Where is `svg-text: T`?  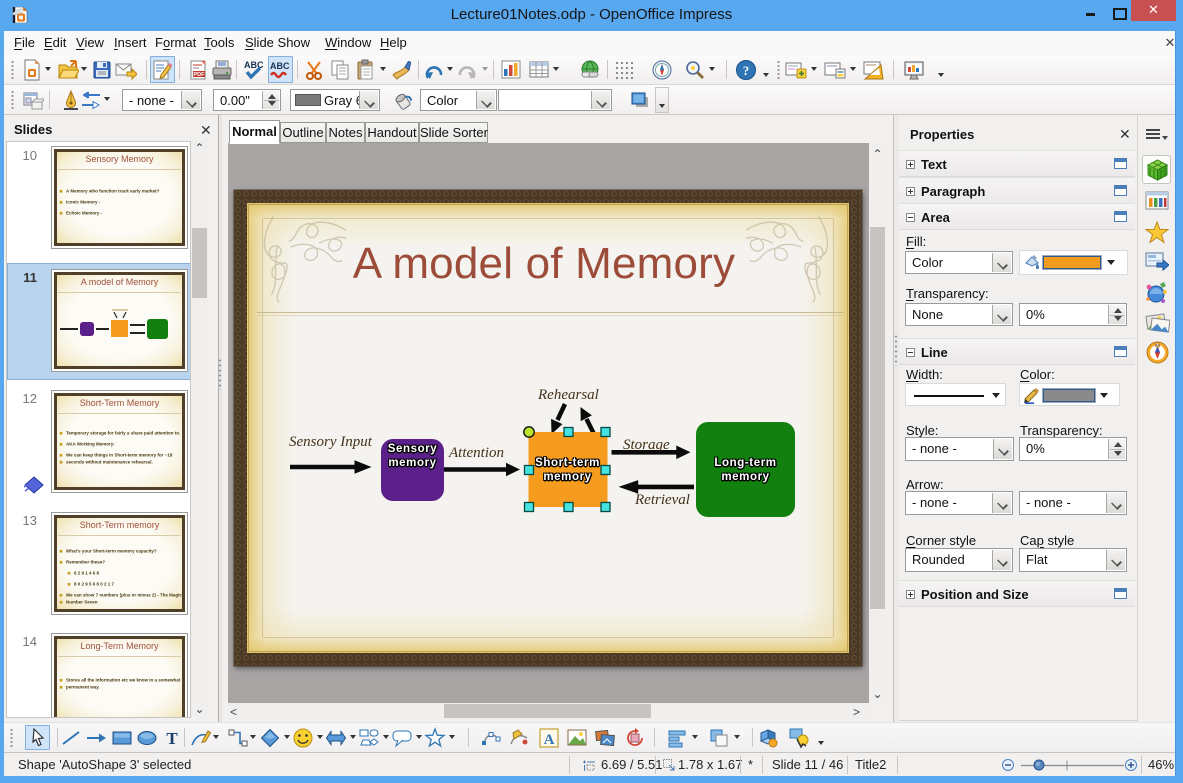
svg-text: T is located at coordinates (172, 738).